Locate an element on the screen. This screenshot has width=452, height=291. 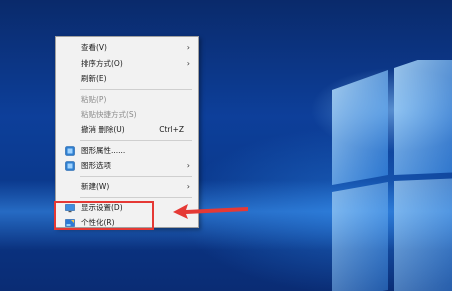
menu-item-sort-by: 排序方式(O) › is located at coordinates (127, 64).